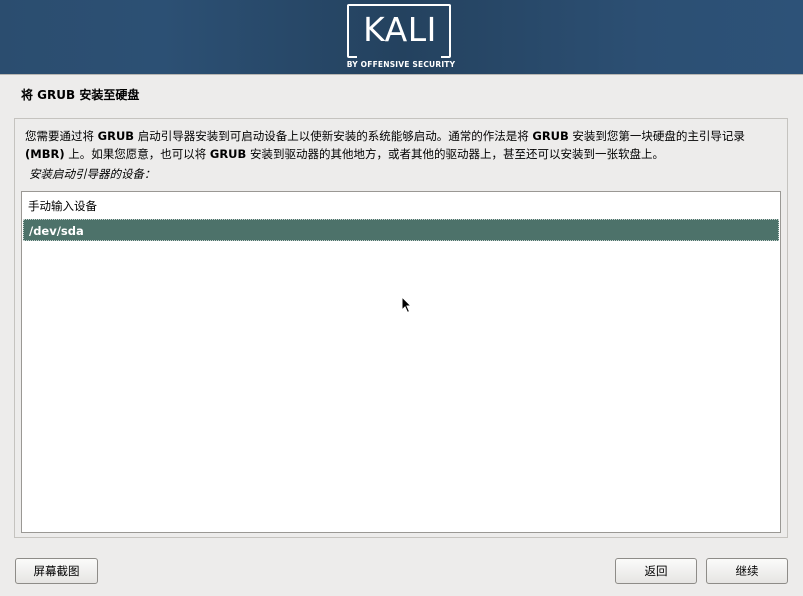 The width and height of the screenshot is (803, 596). I want to click on kali-logo: KALI BY OFFENSIVE SECURITY, so click(401, 37).